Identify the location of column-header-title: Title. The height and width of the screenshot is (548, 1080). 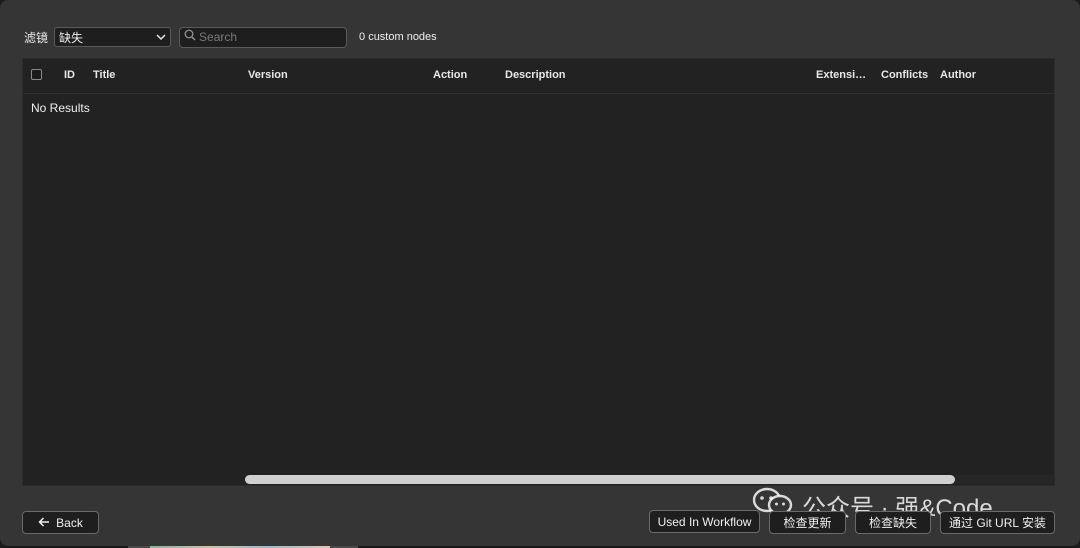
(104, 75).